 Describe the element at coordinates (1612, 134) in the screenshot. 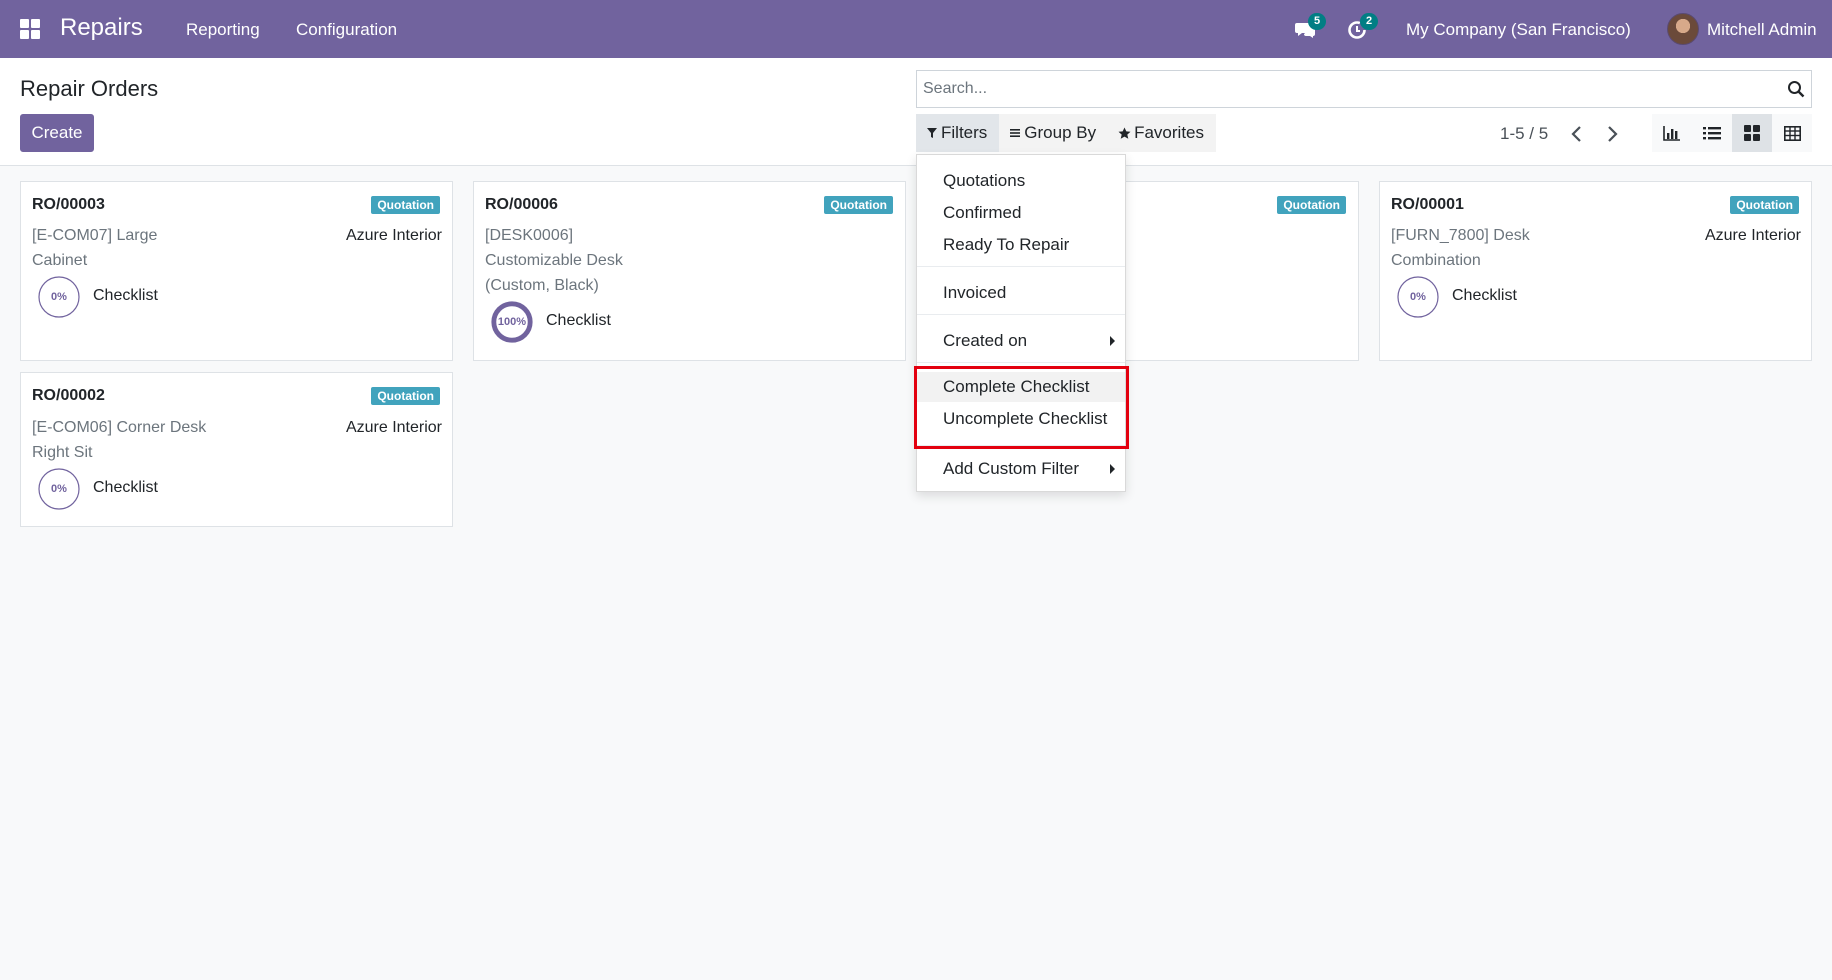

I see `pager-next-icon` at that location.